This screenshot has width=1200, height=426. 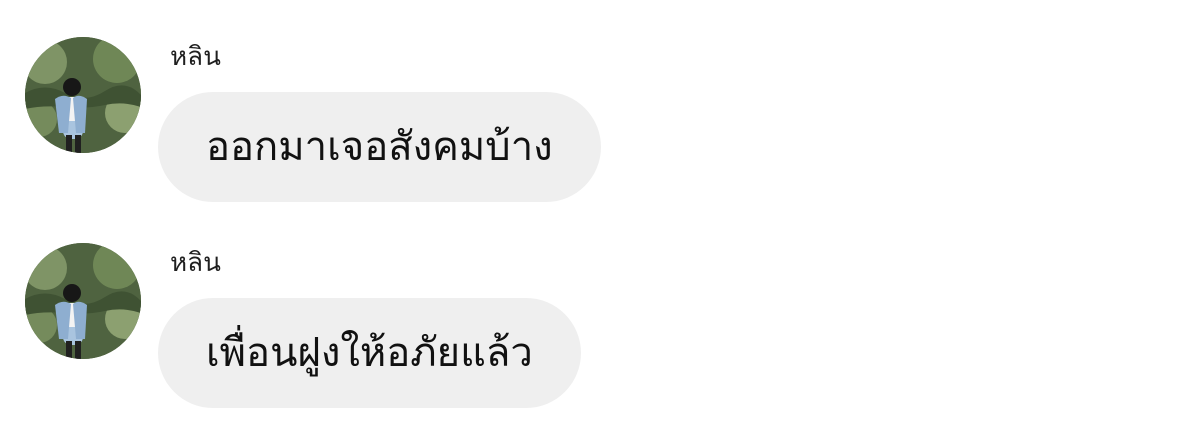 I want to click on message-bubble: เพื่อนฝูงให้อภัยแล้ว, so click(x=369, y=353).